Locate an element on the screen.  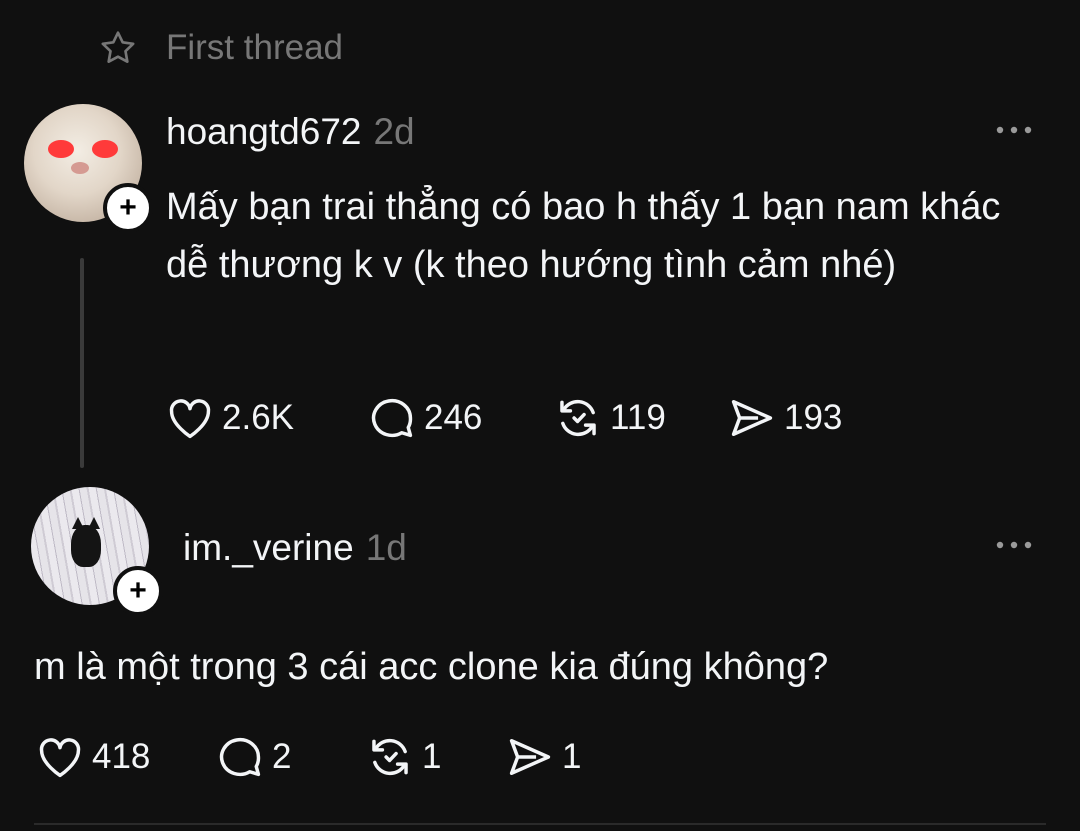
like-count: 418 is located at coordinates (121, 756).